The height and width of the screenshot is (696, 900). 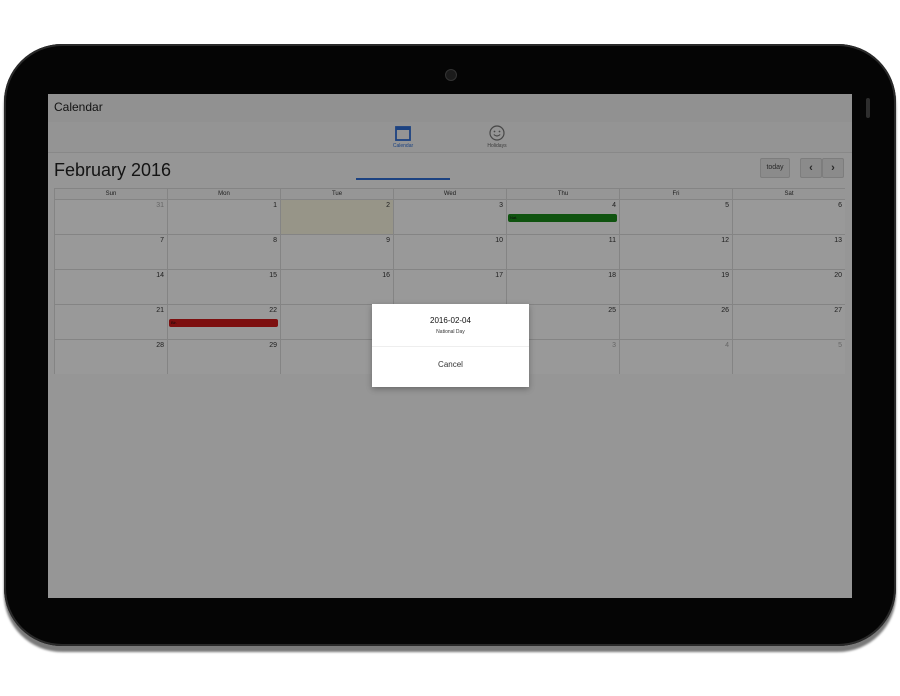 What do you see at coordinates (451, 75) in the screenshot?
I see `camera-icon` at bounding box center [451, 75].